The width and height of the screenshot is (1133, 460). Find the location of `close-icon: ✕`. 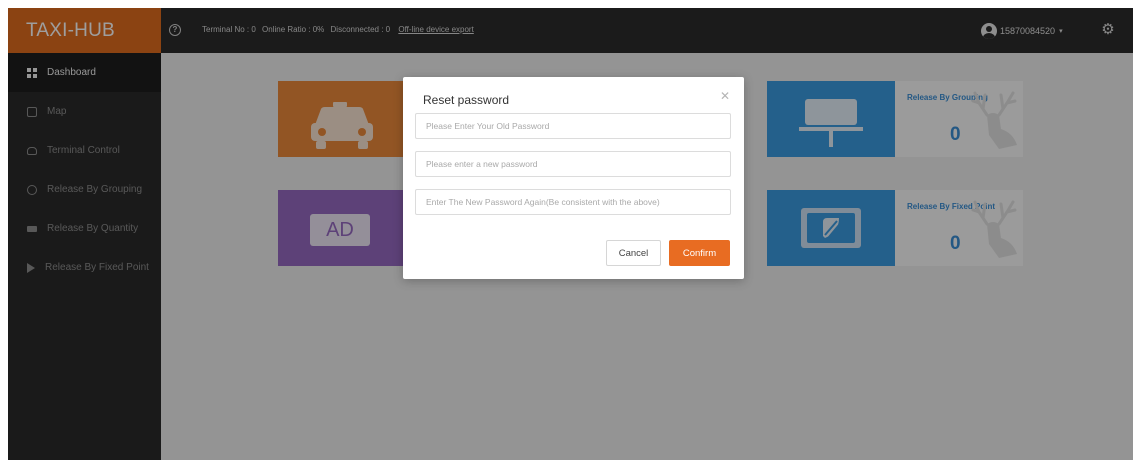

close-icon: ✕ is located at coordinates (725, 96).